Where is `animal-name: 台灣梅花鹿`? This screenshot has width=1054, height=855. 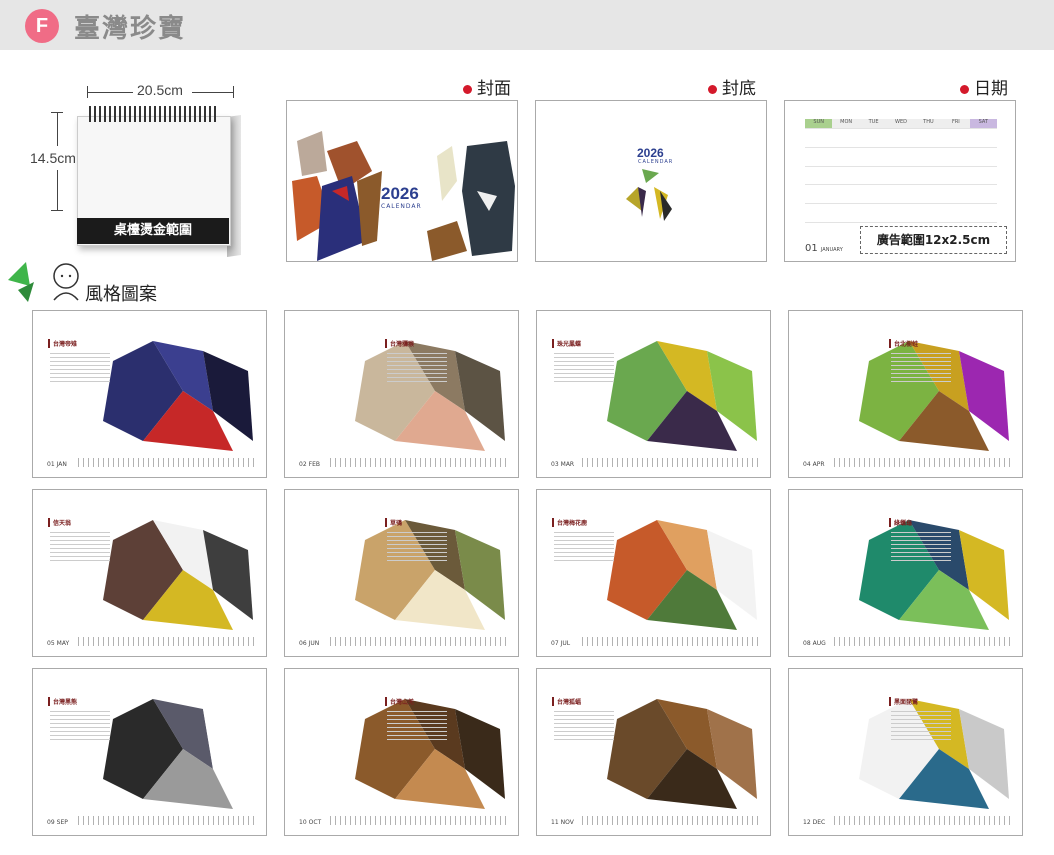
animal-name: 台灣梅花鹿 is located at coordinates (569, 522).